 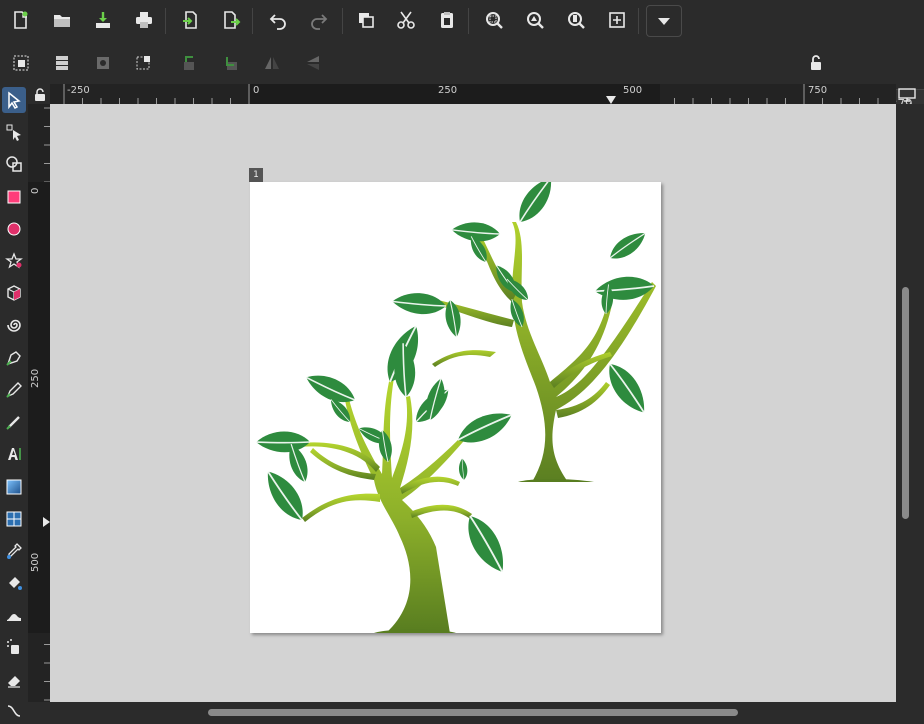 I want to click on star-tool, so click(x=14, y=261).